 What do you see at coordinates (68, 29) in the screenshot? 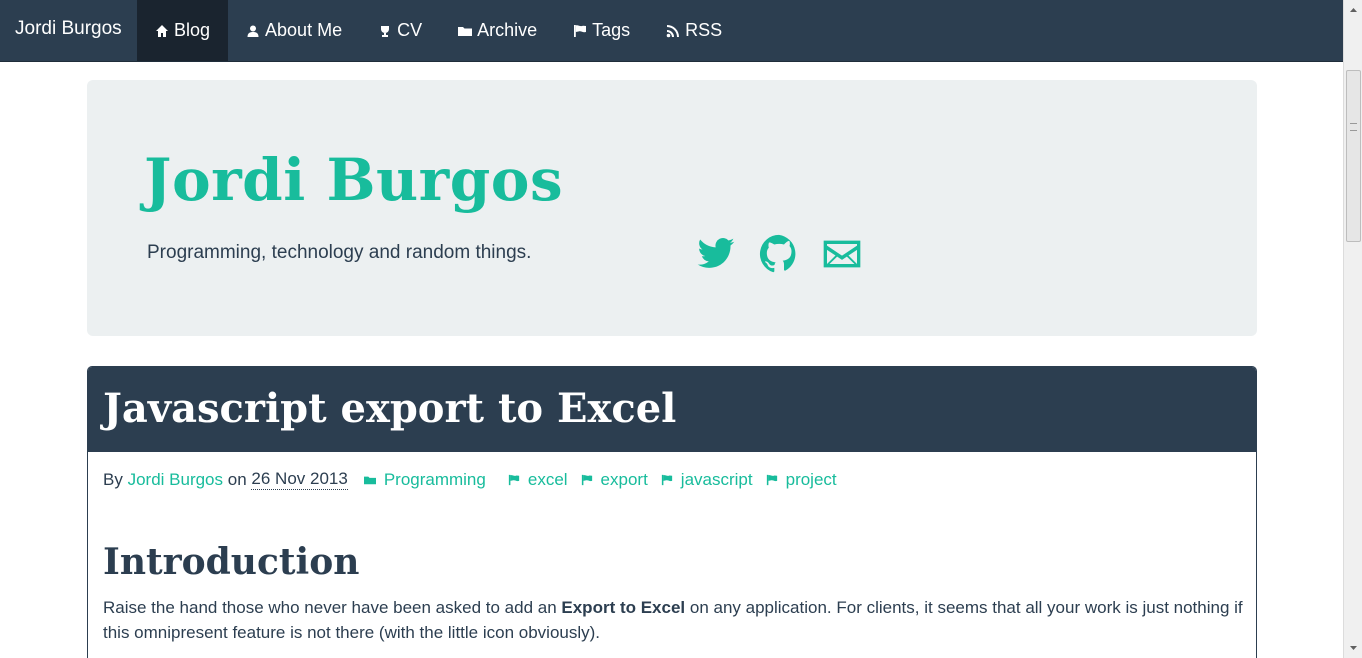
I see `navbar-brand: Jordi Burgos` at bounding box center [68, 29].